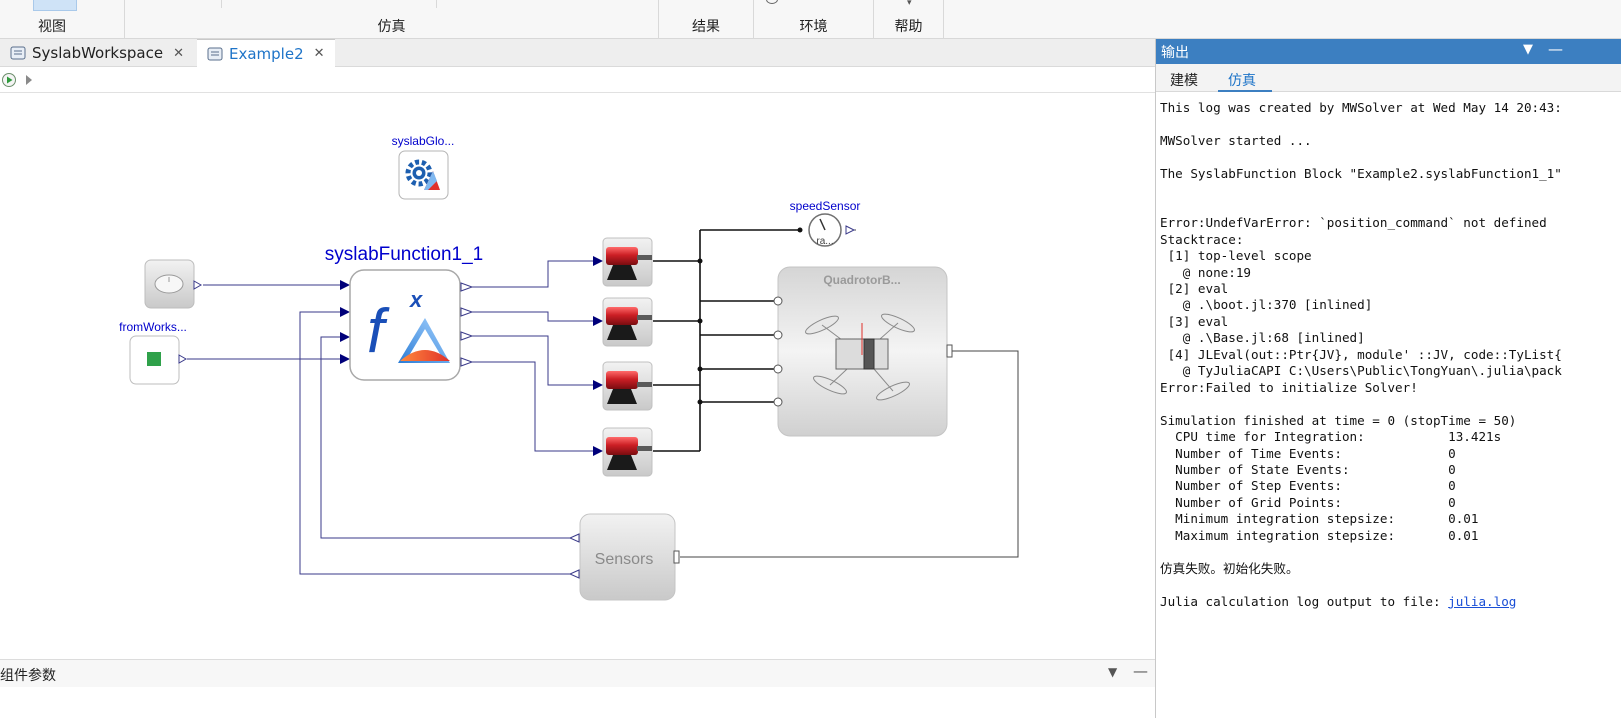 The height and width of the screenshot is (718, 1621). Describe the element at coordinates (467, 324) in the screenshot. I see `function-output-ports` at that location.